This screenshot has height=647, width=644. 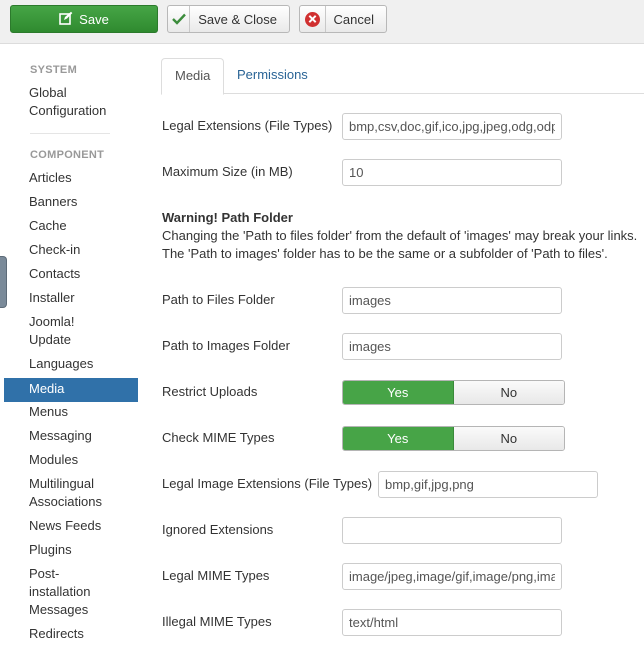 I want to click on sidebar-item-label: Global, so click(x=48, y=92).